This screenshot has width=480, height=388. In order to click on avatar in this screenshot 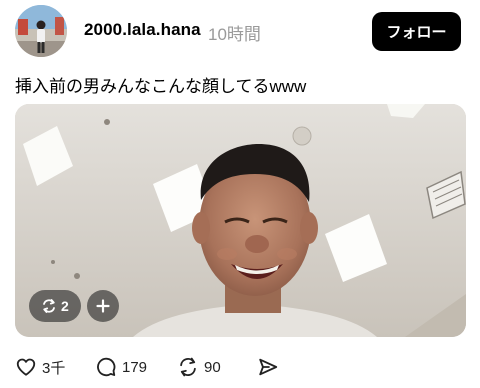, I will do `click(41, 31)`.